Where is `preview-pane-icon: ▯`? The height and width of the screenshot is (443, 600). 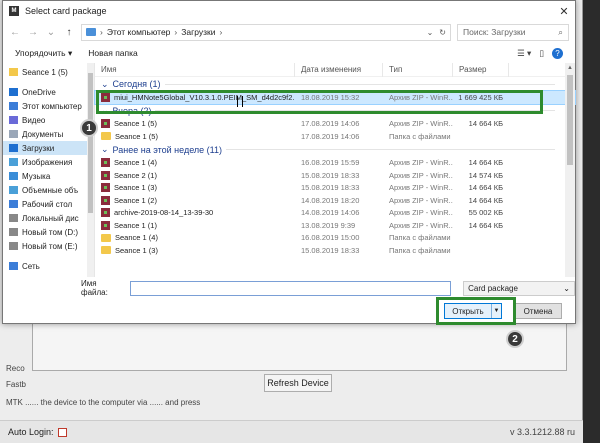
preview-pane-icon: ▯ is located at coordinates (541, 53).